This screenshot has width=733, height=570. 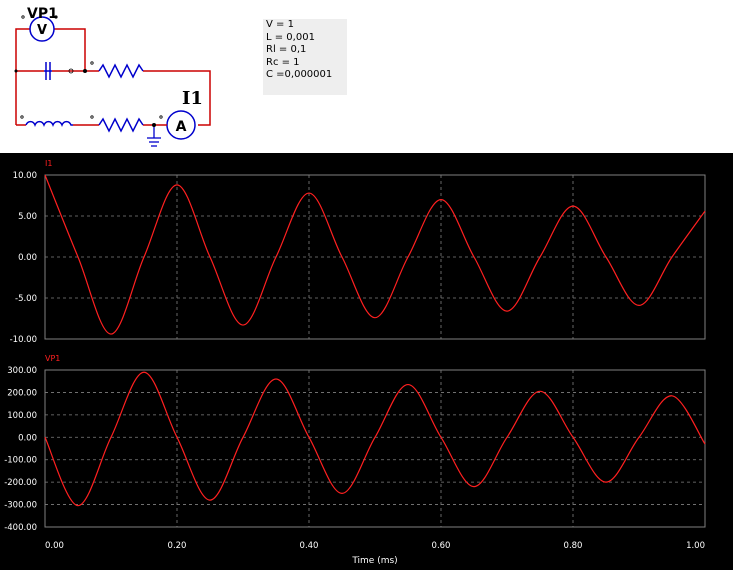 What do you see at coordinates (154, 136) in the screenshot?
I see `ground-symbol` at bounding box center [154, 136].